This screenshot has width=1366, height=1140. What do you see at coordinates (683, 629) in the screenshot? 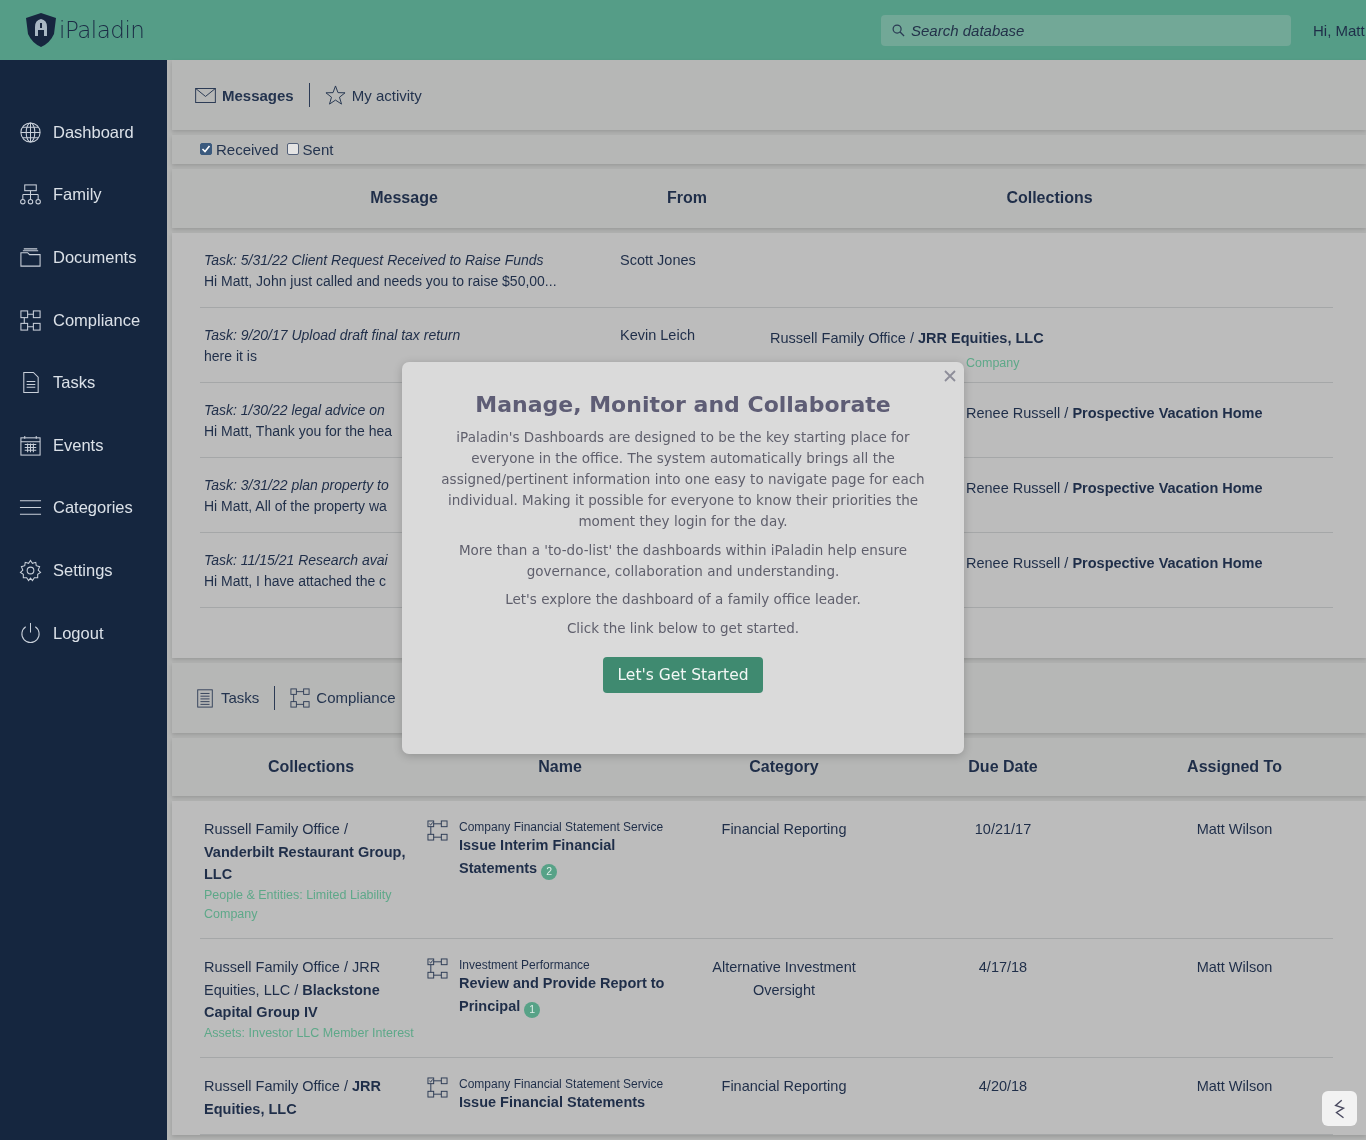
I see `dialog-paragraph: Click the link below to get started.` at bounding box center [683, 629].